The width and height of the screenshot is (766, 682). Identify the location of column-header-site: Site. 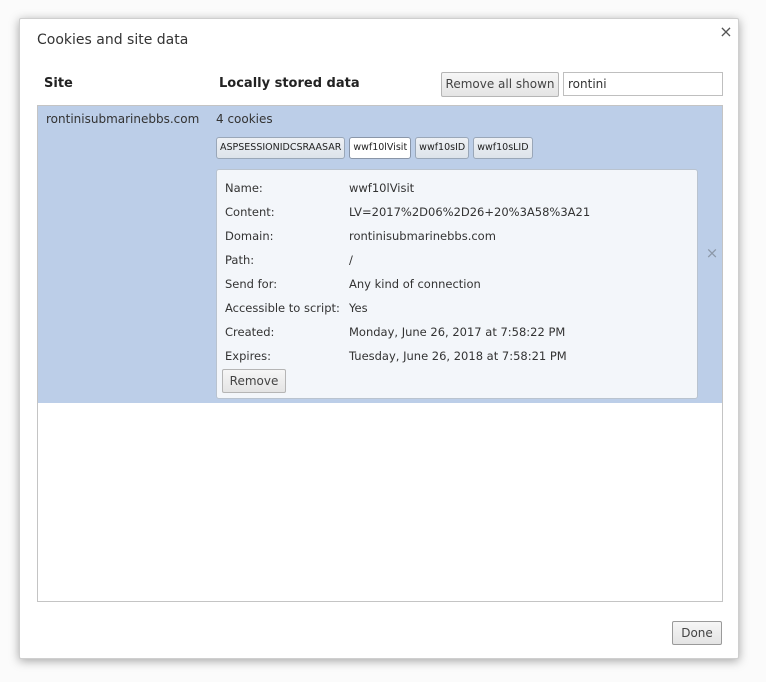
(58, 83).